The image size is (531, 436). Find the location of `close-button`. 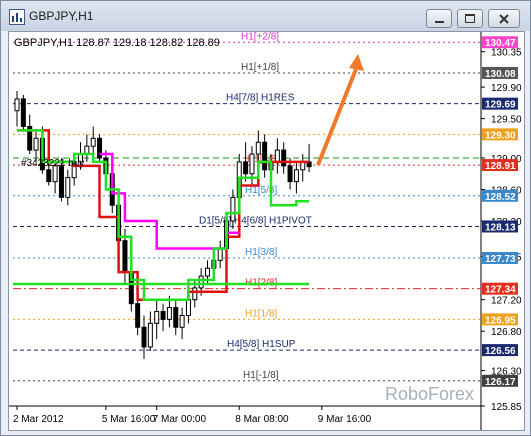

close-button is located at coordinates (504, 18).